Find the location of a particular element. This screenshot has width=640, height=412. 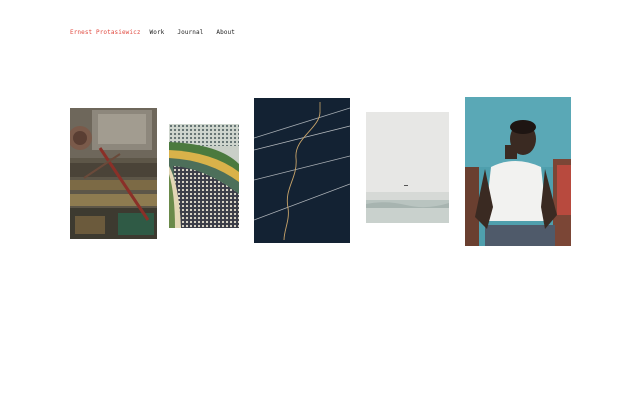

nav-link-work: Work is located at coordinates (157, 32).